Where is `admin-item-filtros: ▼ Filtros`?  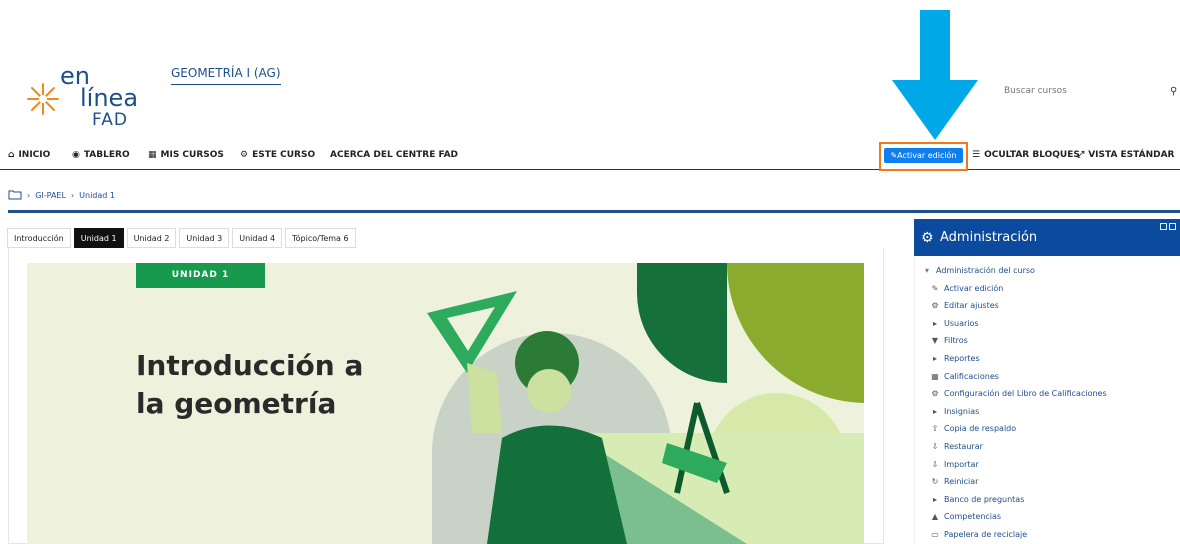
admin-item-filtros: ▼ Filtros is located at coordinates (1014, 344).